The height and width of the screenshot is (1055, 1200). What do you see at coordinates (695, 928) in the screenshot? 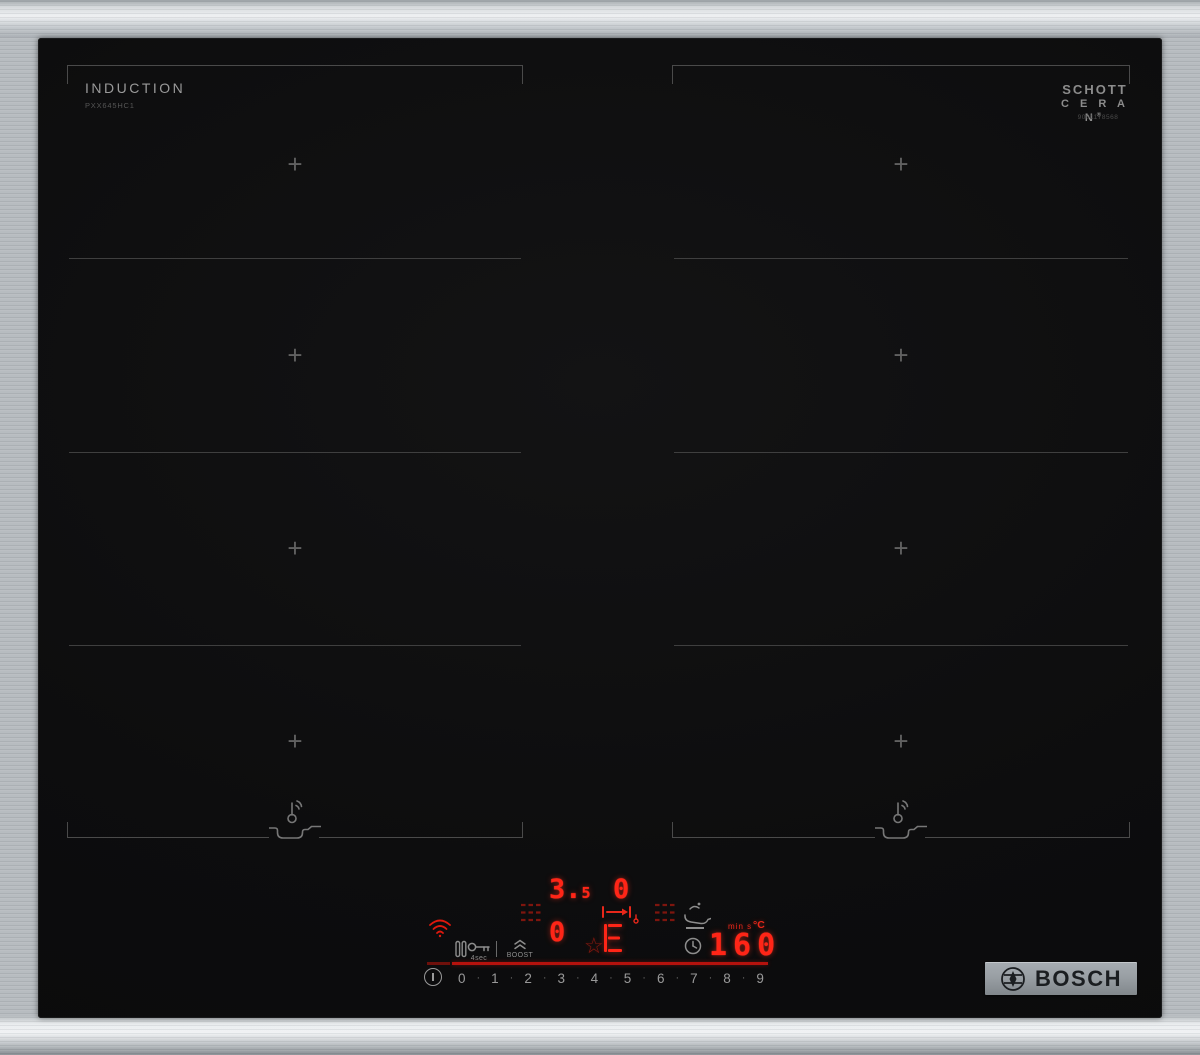
I see `timer-divider-line` at bounding box center [695, 928].